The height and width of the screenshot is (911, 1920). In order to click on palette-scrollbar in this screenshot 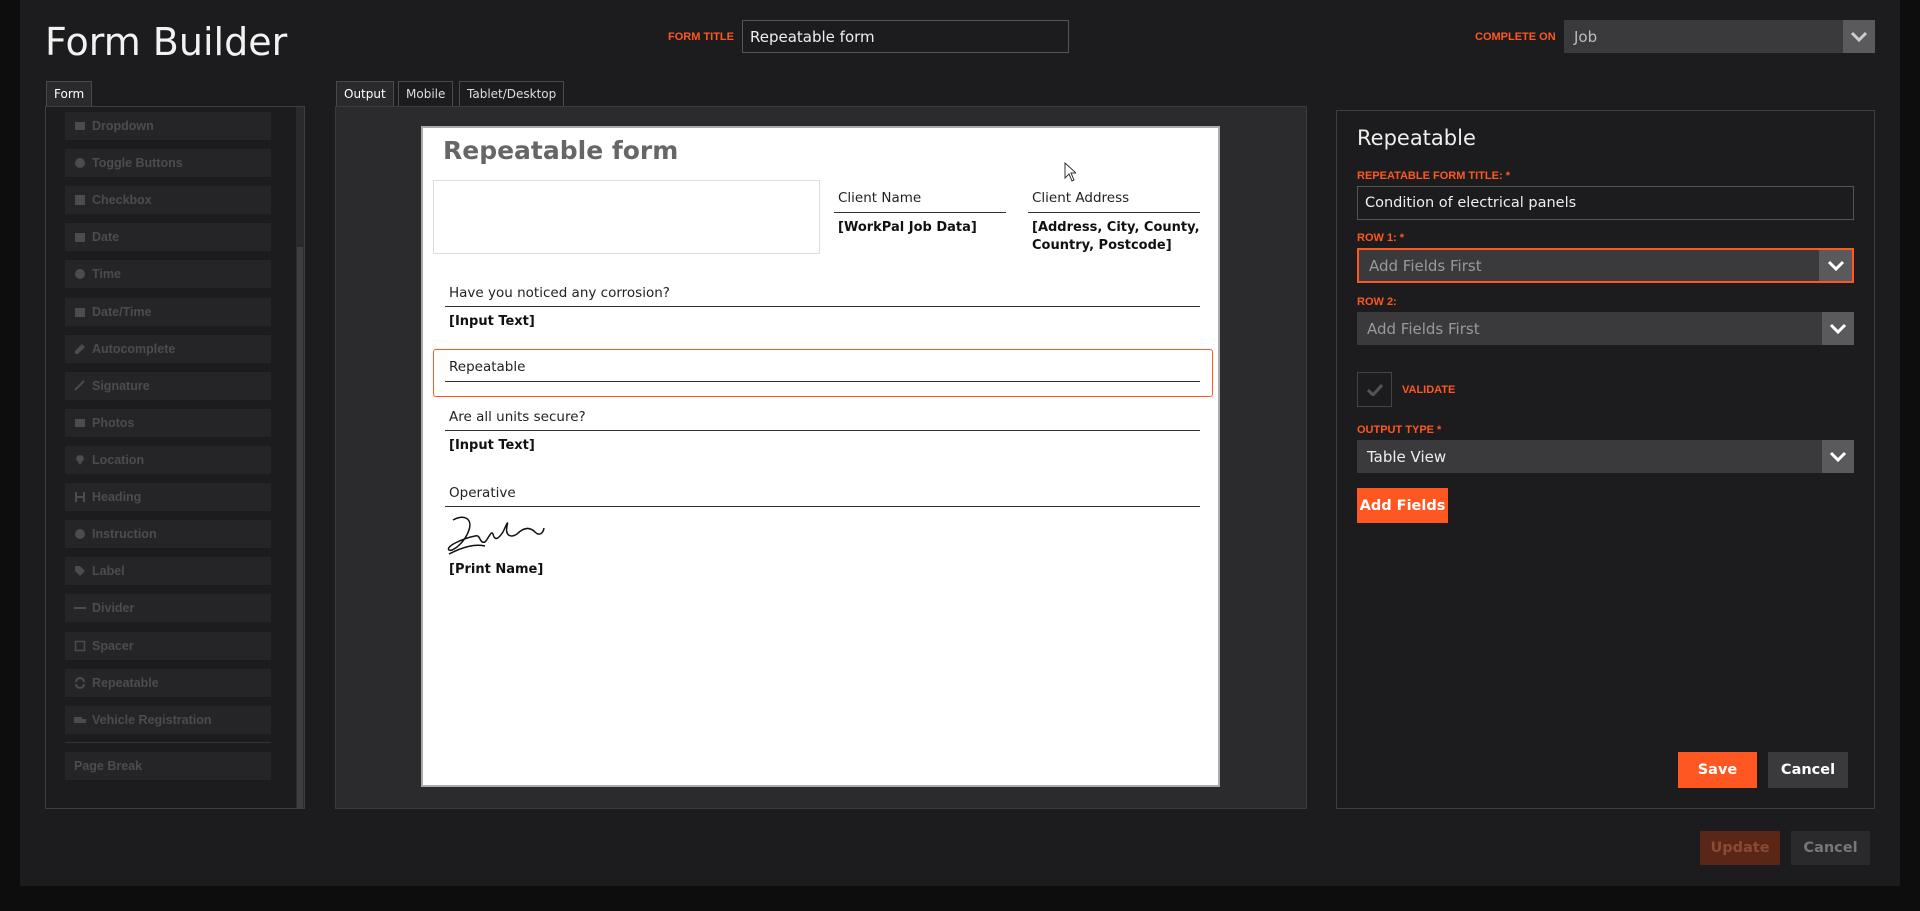, I will do `click(300, 457)`.